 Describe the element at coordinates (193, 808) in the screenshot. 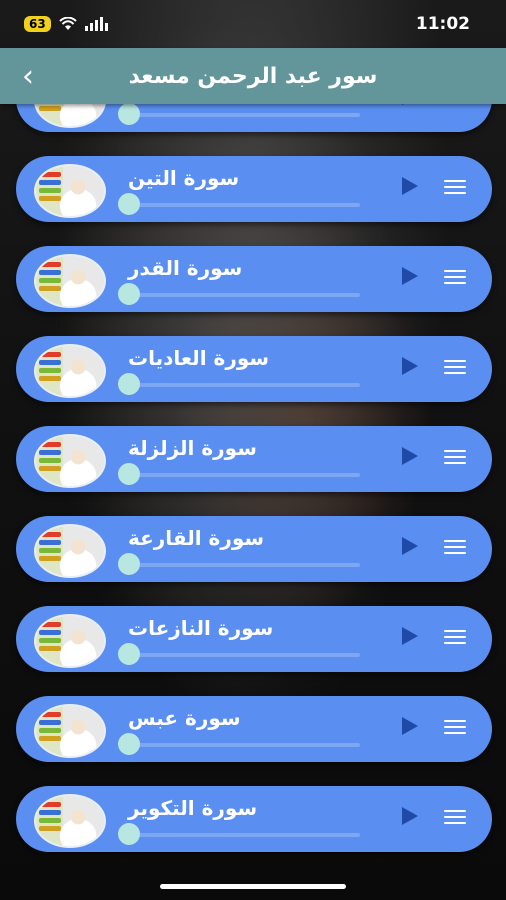

I see `surah-title: سورة التكوير` at that location.